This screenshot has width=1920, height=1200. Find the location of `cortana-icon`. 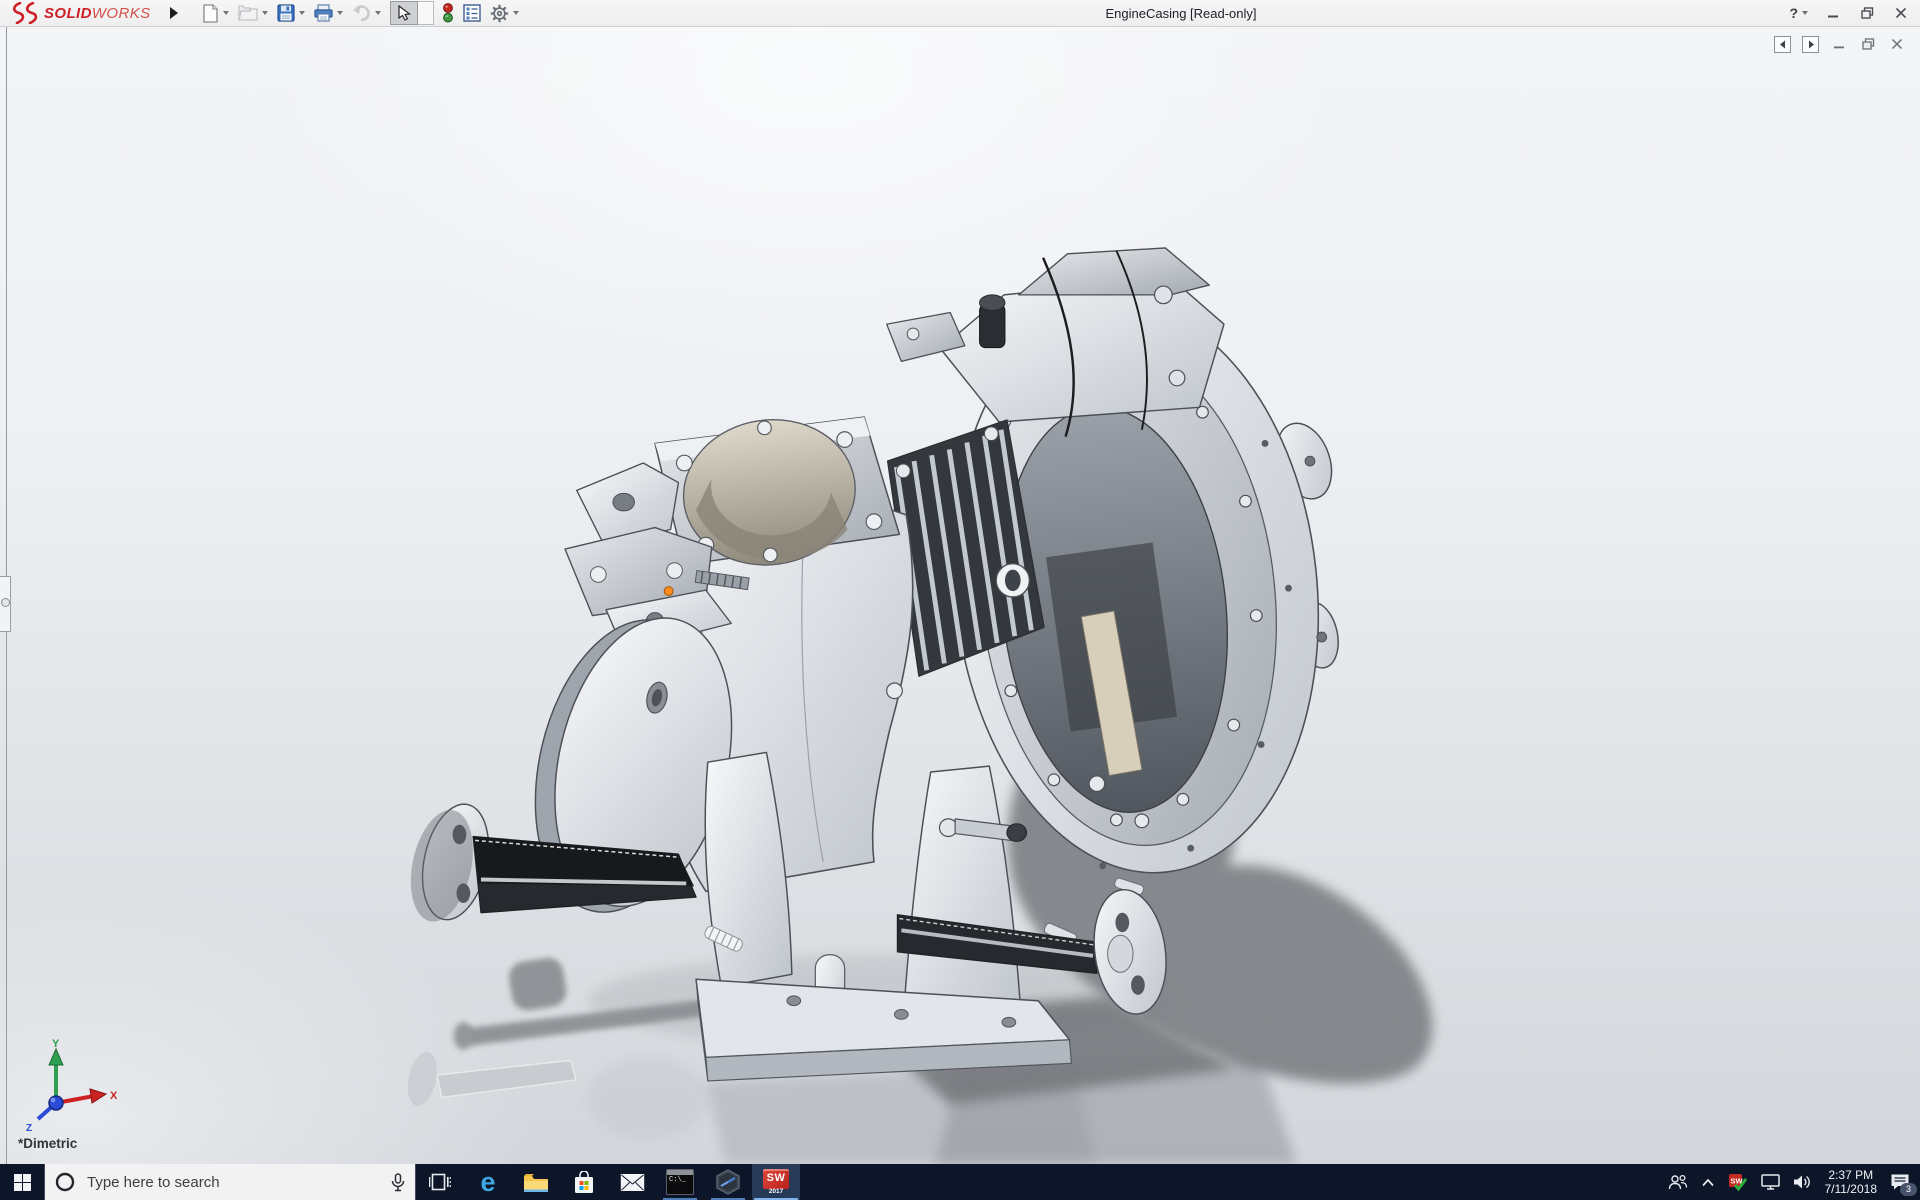

cortana-icon is located at coordinates (65, 1182).